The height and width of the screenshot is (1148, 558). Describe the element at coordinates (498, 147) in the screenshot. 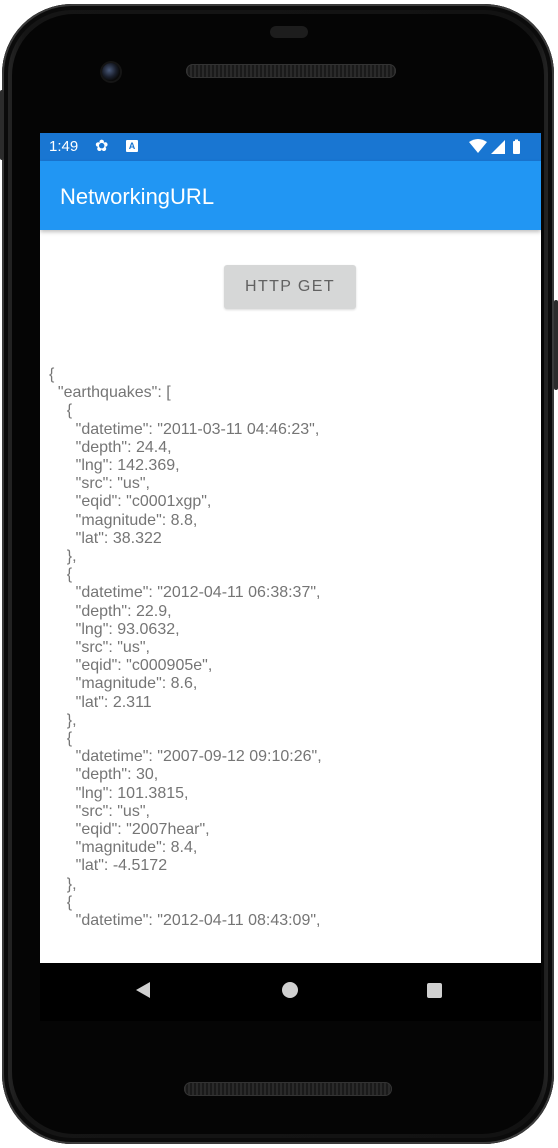

I see `signal-icon` at that location.